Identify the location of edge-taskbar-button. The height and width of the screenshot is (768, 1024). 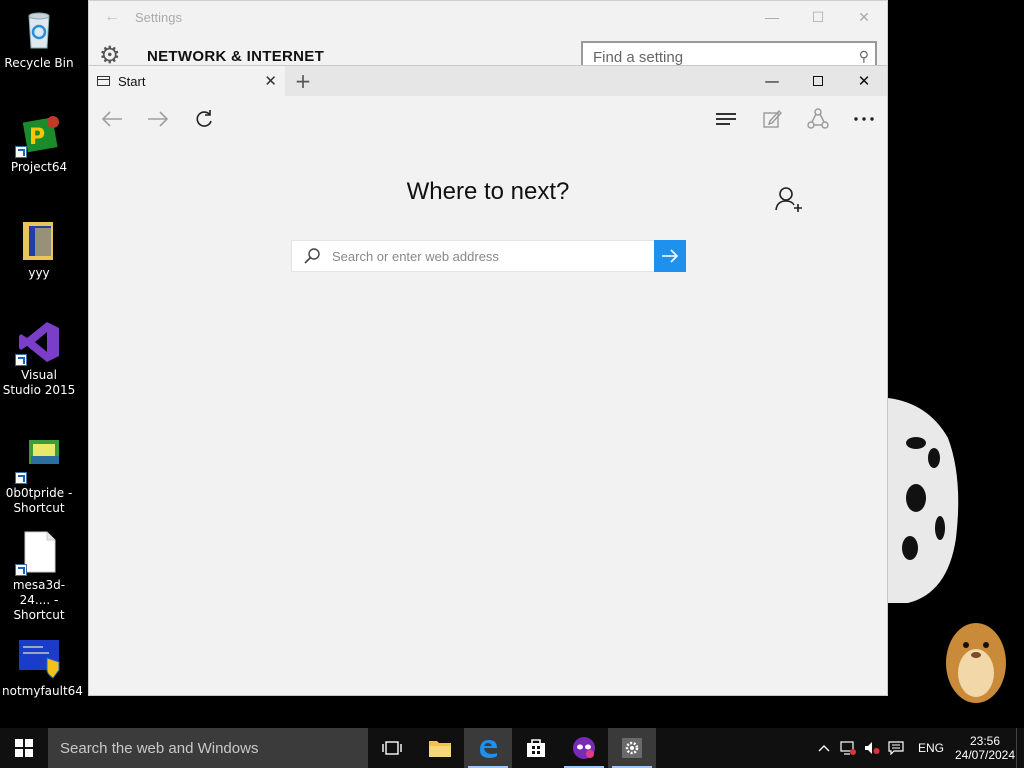
(488, 748).